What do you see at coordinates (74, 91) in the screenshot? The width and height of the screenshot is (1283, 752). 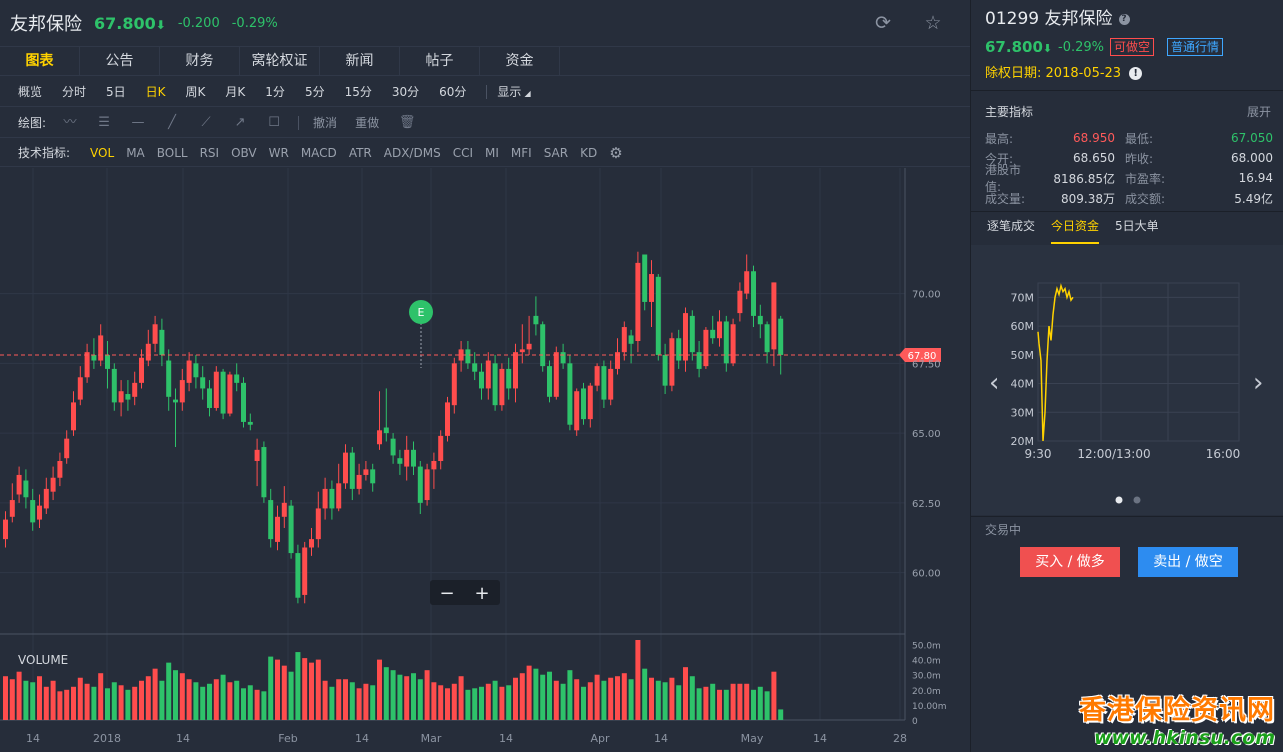 I see `period-1: 分时` at bounding box center [74, 91].